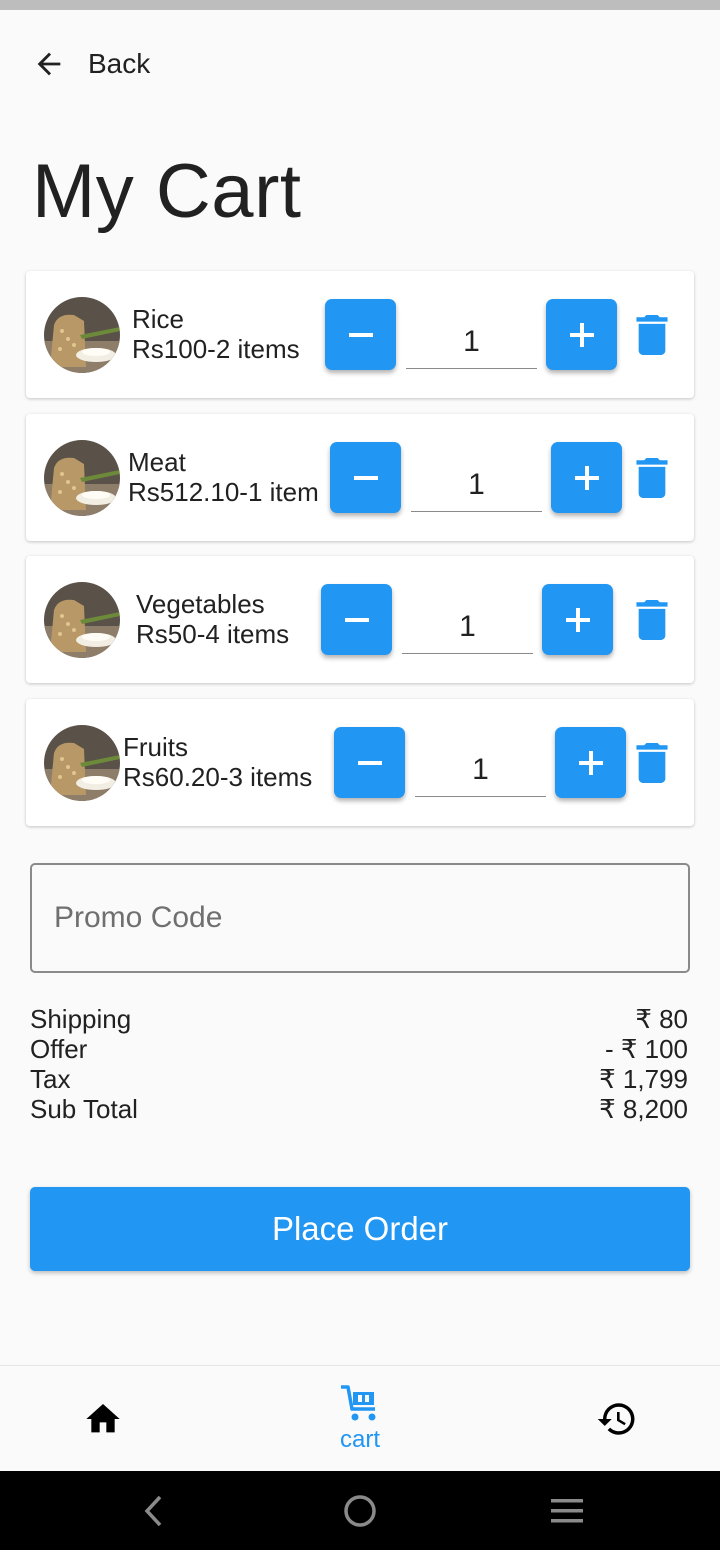 The width and height of the screenshot is (720, 1550). What do you see at coordinates (50, 1079) in the screenshot?
I see `summary-label: Tax` at bounding box center [50, 1079].